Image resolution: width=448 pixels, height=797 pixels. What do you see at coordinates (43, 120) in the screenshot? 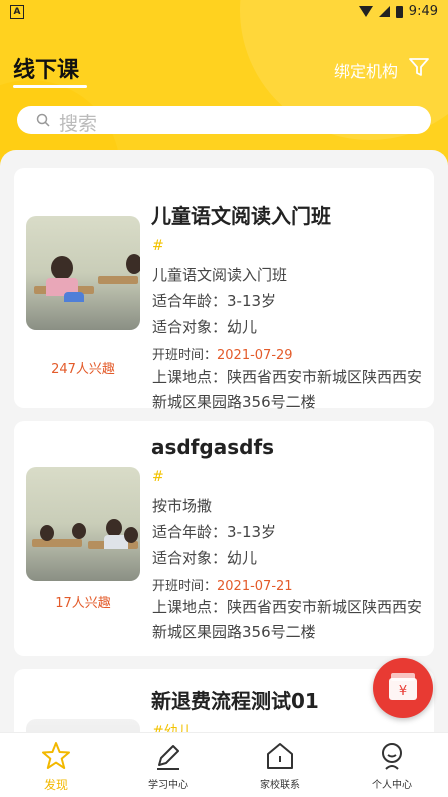
I see `search-icon` at bounding box center [43, 120].